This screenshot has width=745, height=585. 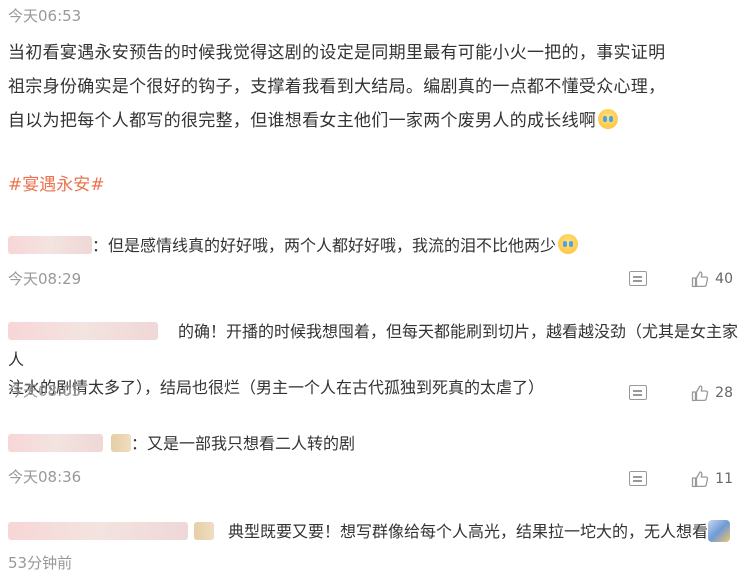 What do you see at coordinates (45, 477) in the screenshot?
I see `comment-3-time: 今天08:36` at bounding box center [45, 477].